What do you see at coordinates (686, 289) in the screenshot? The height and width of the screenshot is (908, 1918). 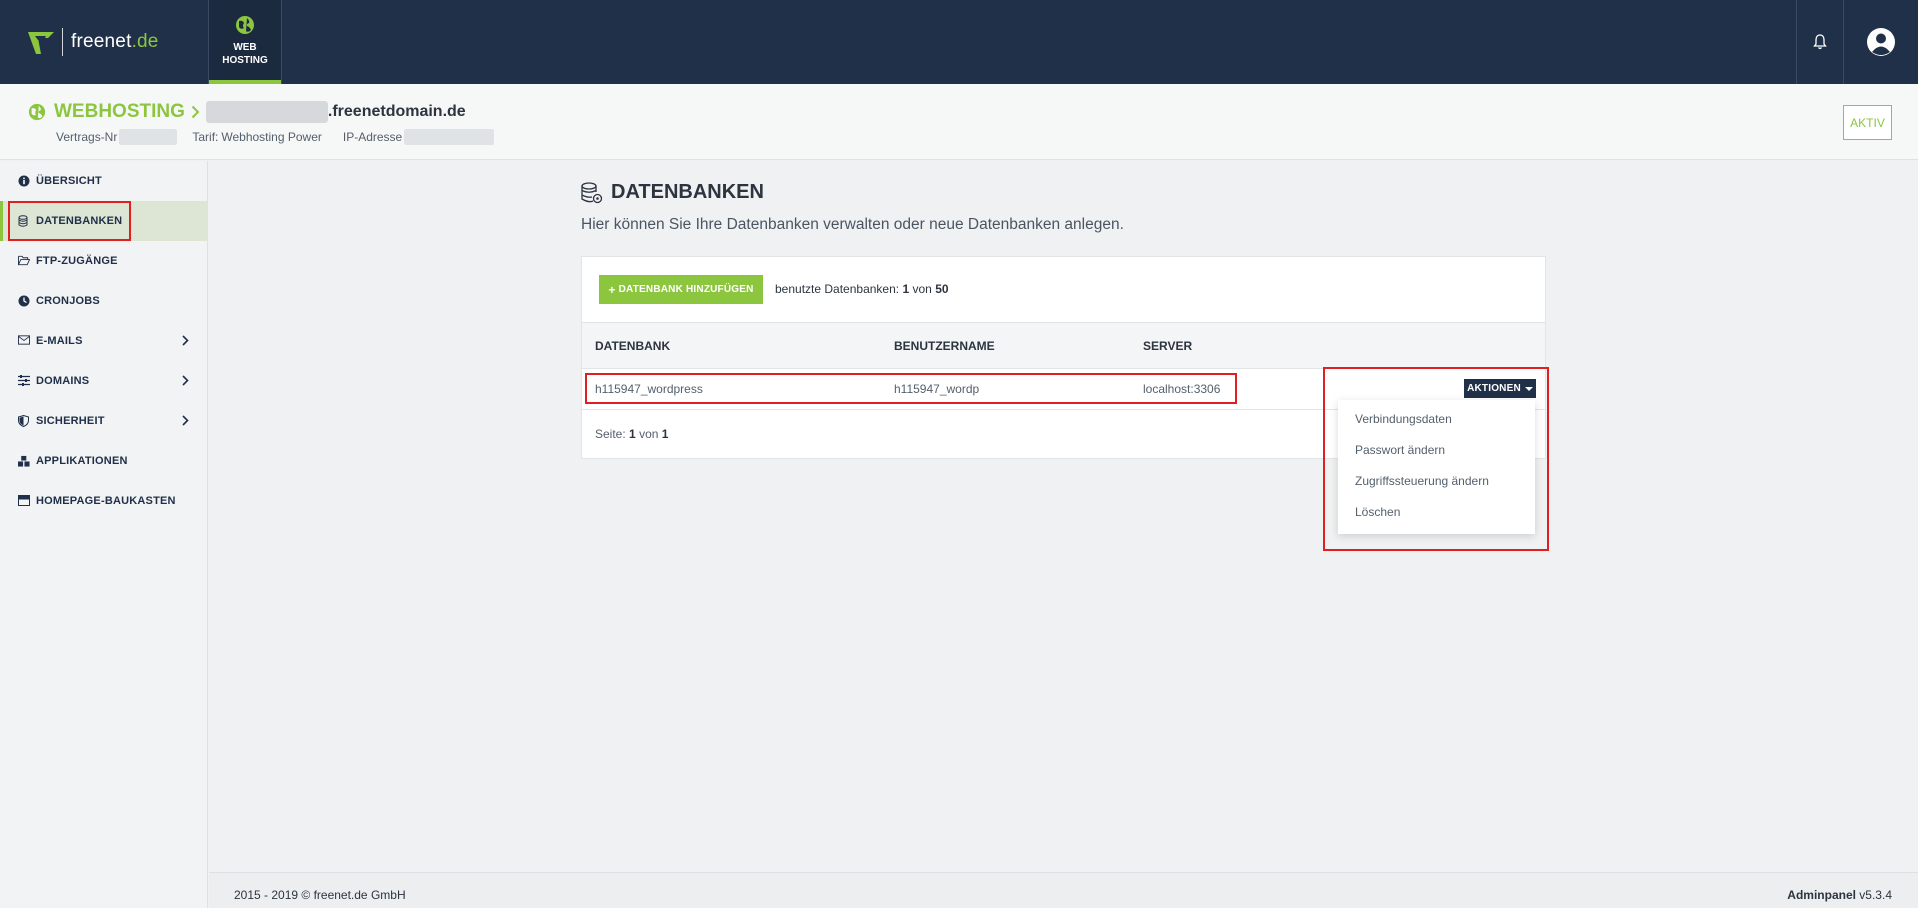 I see `add-database-label: DATENBANK HINZUFÜGEN` at bounding box center [686, 289].